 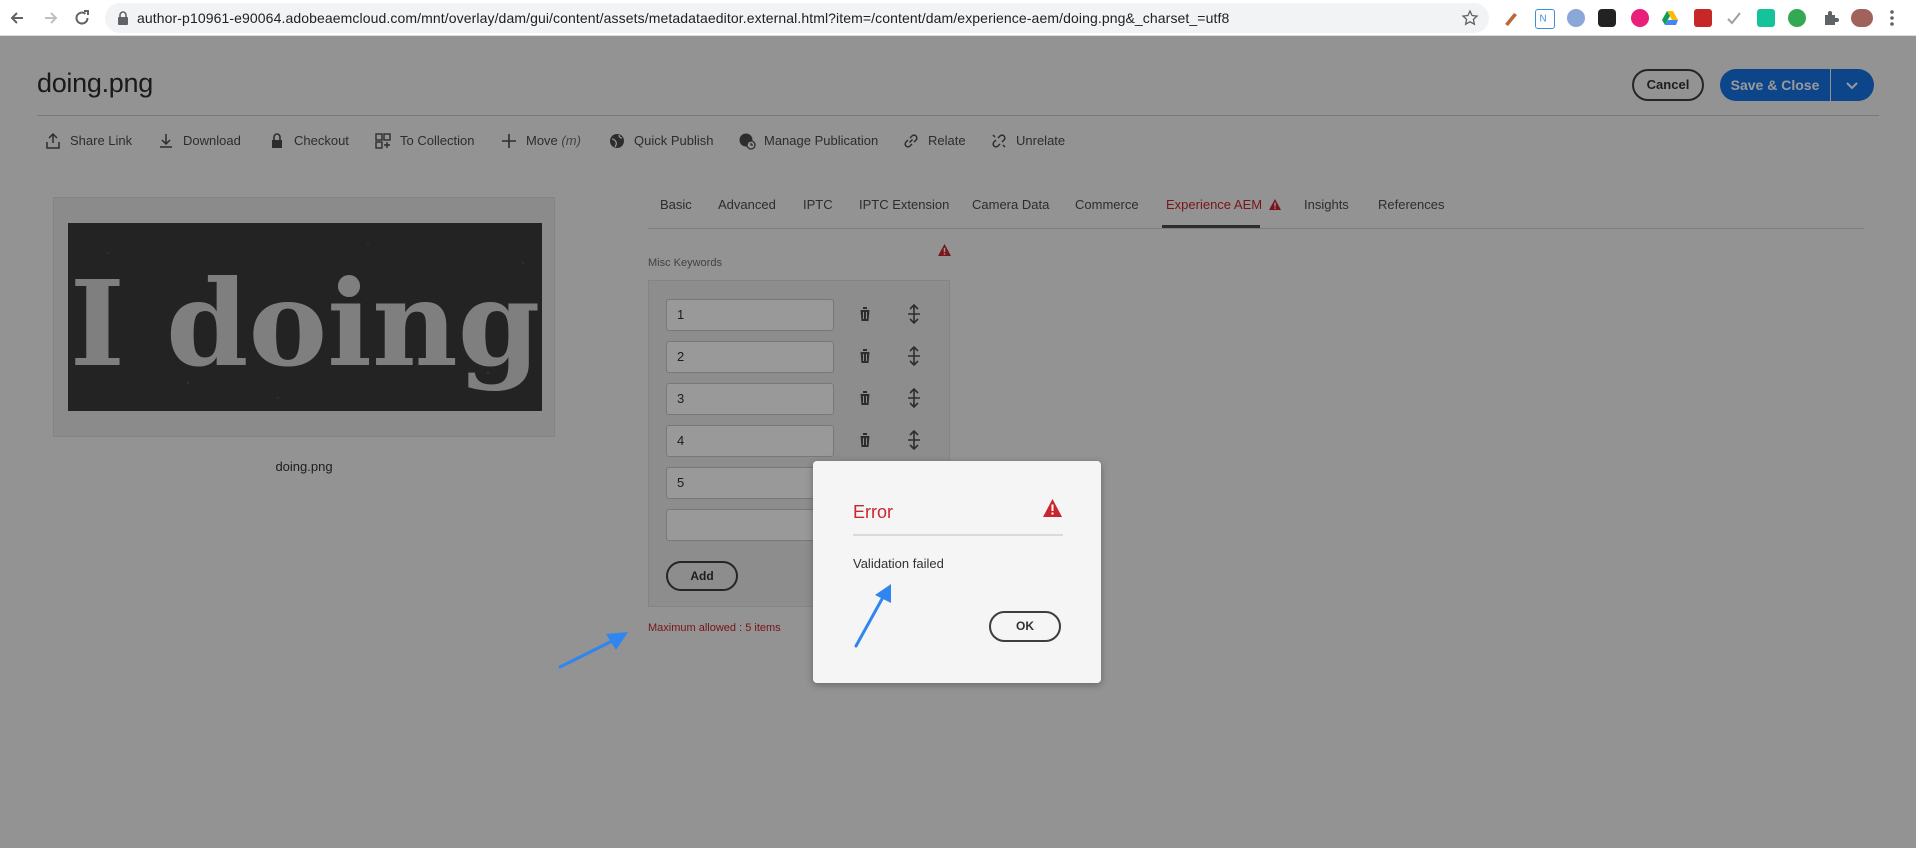 I want to click on extension-b-icon, so click(x=1797, y=18).